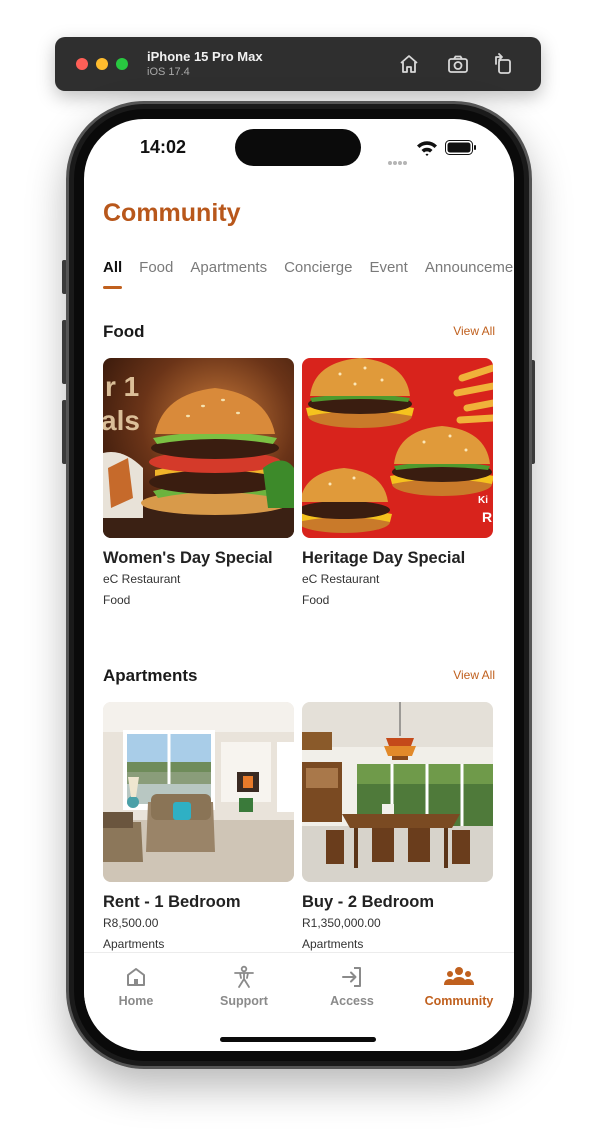 The image size is (596, 1142). Describe the element at coordinates (298, 147) in the screenshot. I see `dynamic-island` at that location.